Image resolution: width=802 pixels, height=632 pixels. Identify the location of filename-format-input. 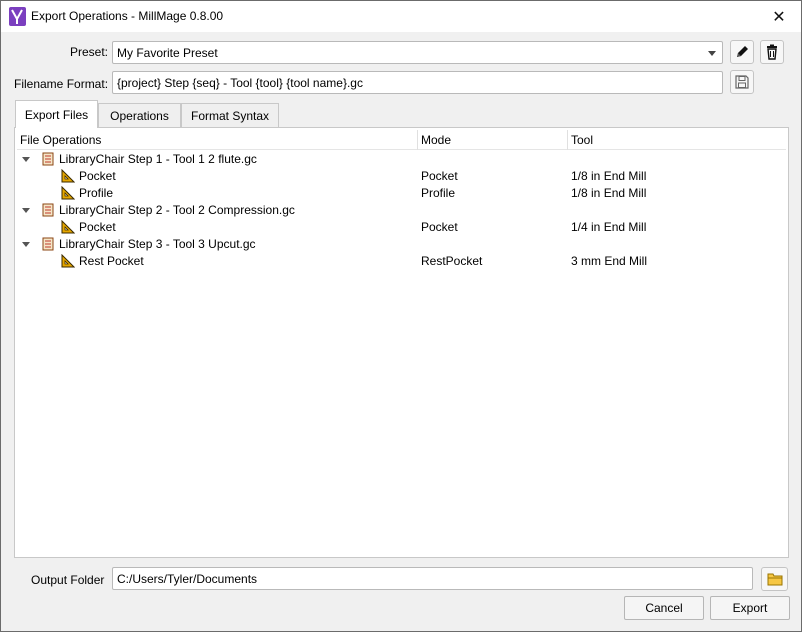
(417, 82).